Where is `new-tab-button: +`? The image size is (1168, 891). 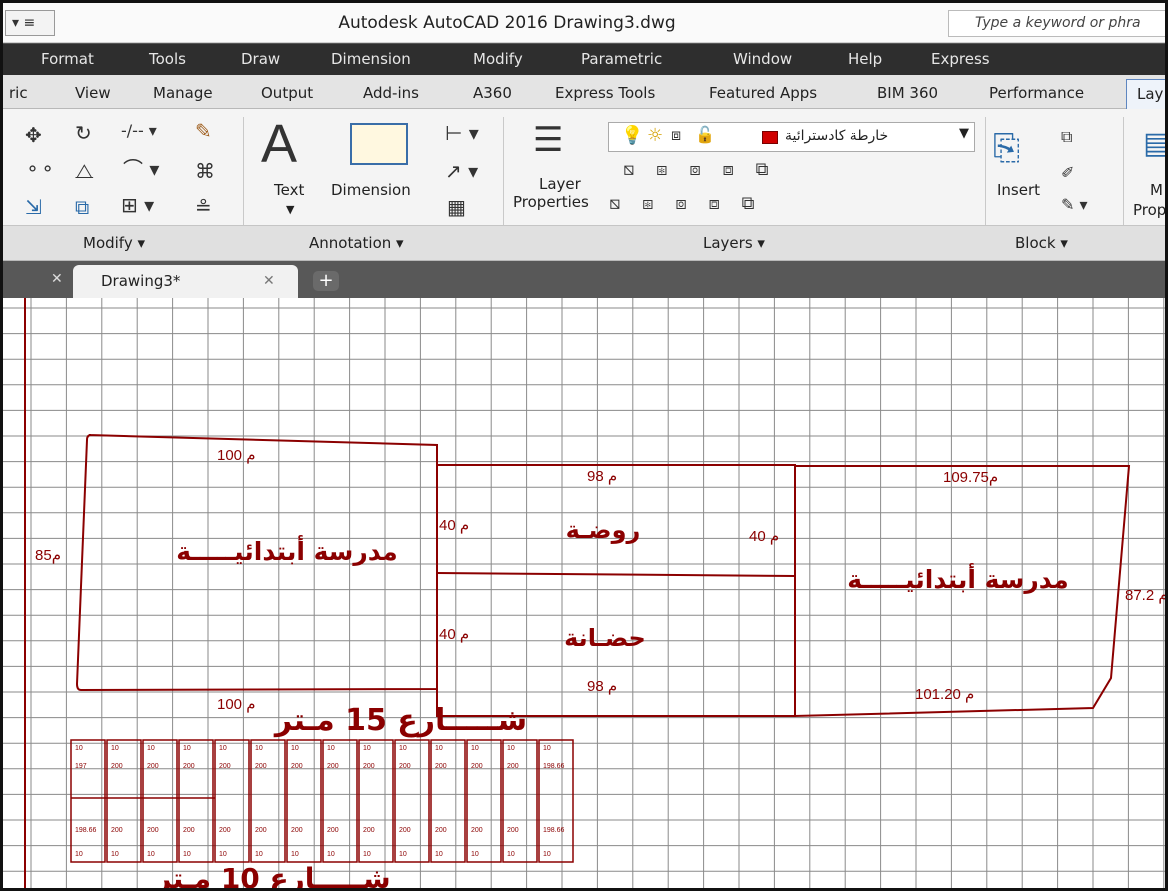 new-tab-button: + is located at coordinates (326, 281).